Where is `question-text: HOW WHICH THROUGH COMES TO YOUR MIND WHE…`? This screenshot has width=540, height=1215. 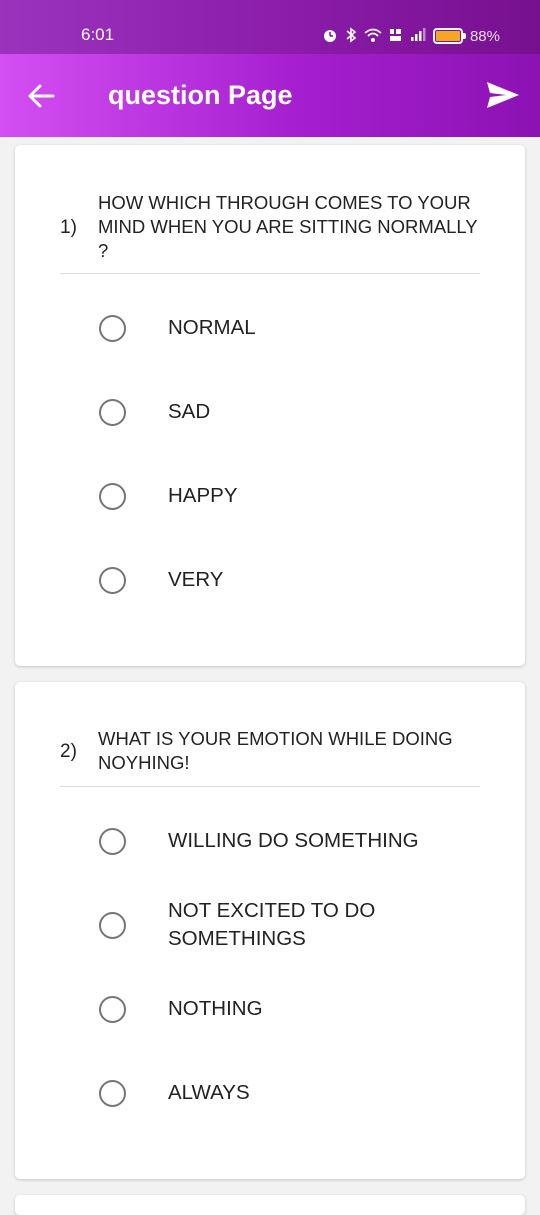 question-text: HOW WHICH THROUGH COMES TO YOUR MIND WHE… is located at coordinates (288, 226).